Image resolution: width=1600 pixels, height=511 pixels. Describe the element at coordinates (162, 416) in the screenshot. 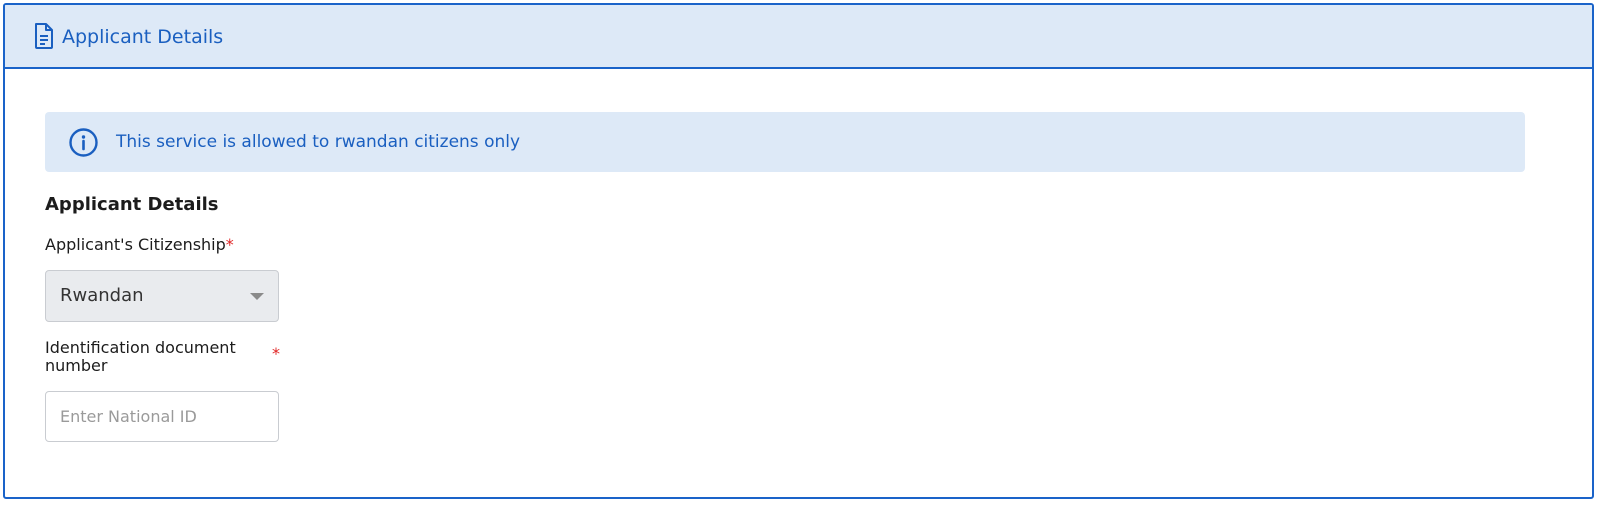

I see `national-id-input` at that location.